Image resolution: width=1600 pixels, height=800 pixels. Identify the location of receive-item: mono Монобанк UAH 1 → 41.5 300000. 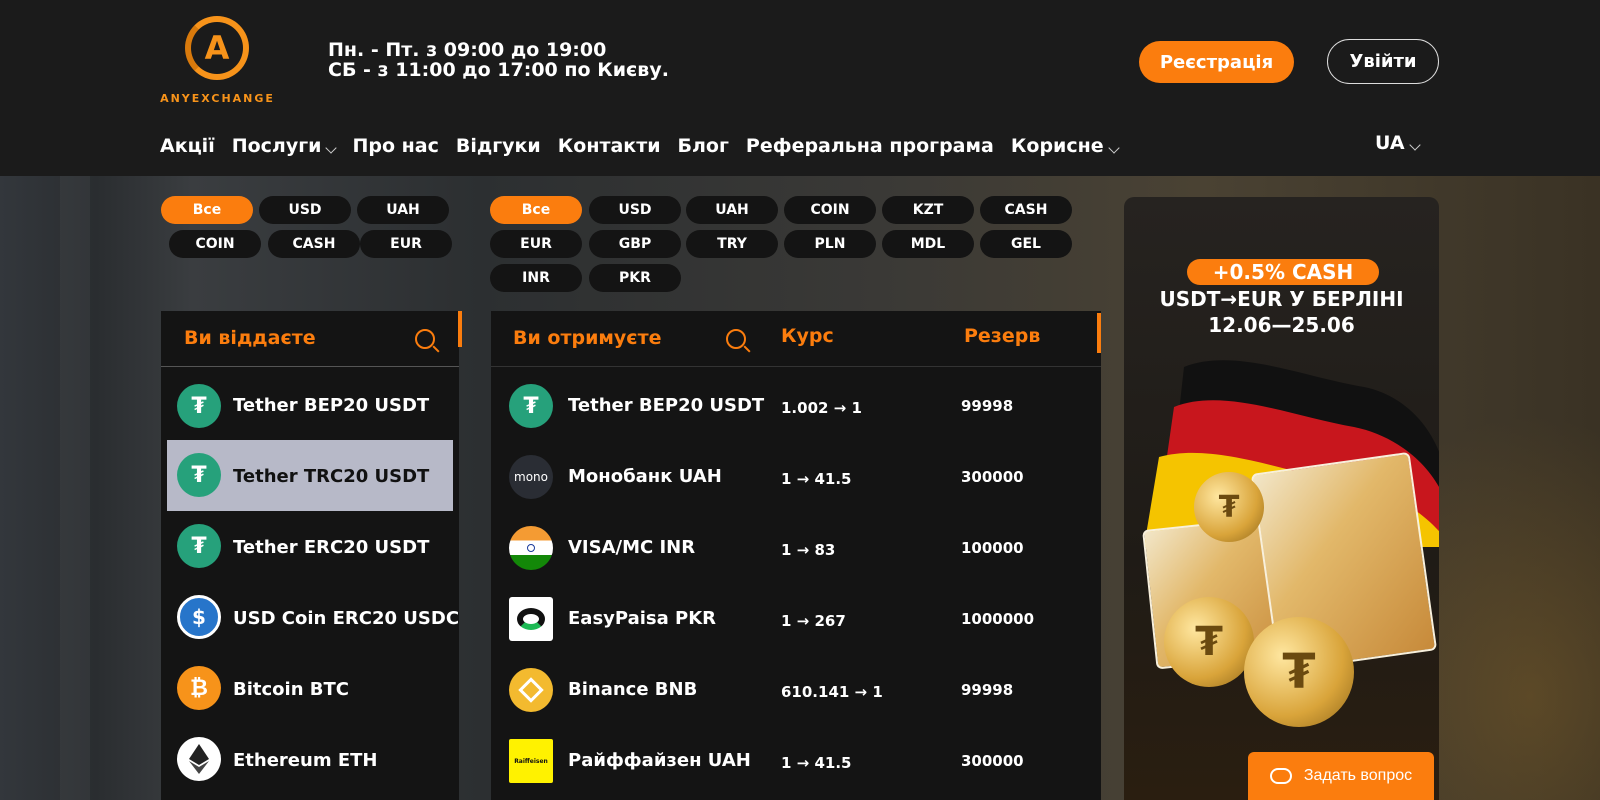
(796, 477).